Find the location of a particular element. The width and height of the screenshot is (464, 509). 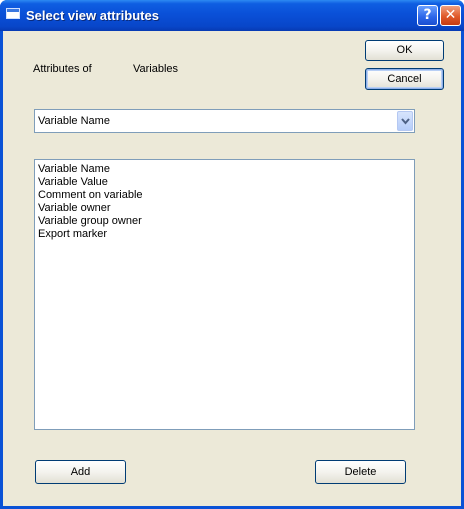

list-item: Variable owner is located at coordinates (224, 208).